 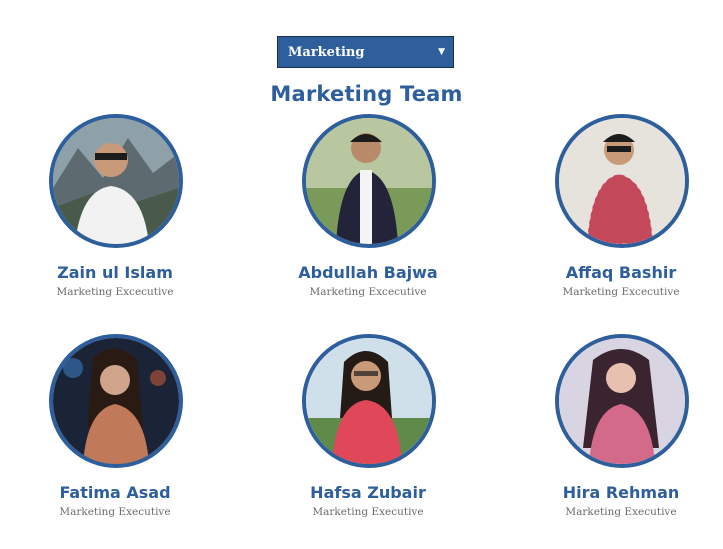 I want to click on member-name: Fatima Asad, so click(x=115, y=492).